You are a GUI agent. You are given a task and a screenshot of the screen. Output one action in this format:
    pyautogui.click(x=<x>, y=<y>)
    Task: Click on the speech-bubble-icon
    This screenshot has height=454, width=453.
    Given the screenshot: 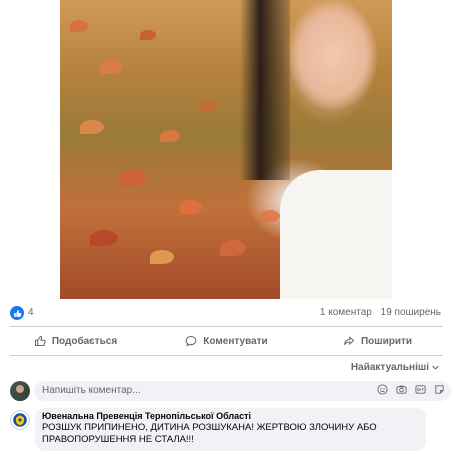 What is the action you would take?
    pyautogui.click(x=191, y=341)
    